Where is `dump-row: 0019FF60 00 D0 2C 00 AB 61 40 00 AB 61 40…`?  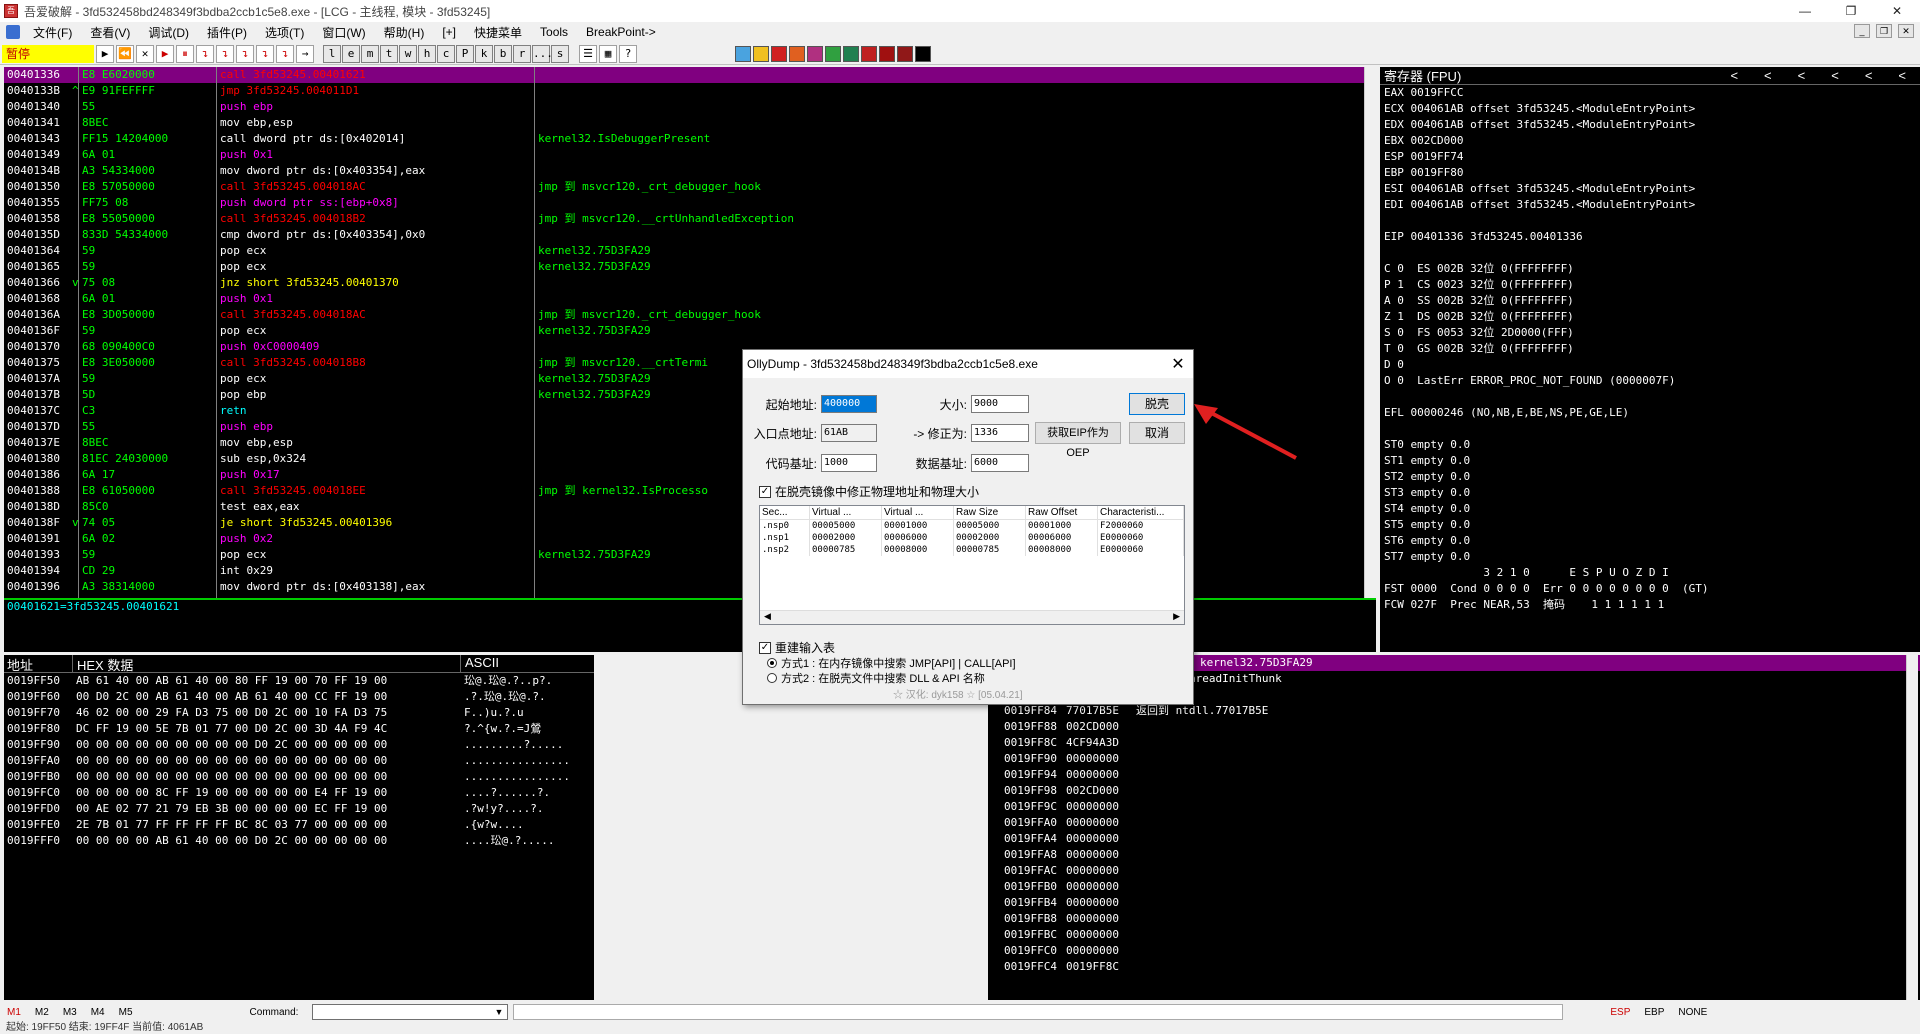 dump-row: 0019FF60 00 D0 2C 00 AB 61 40 00 AB 61 40… is located at coordinates (299, 697).